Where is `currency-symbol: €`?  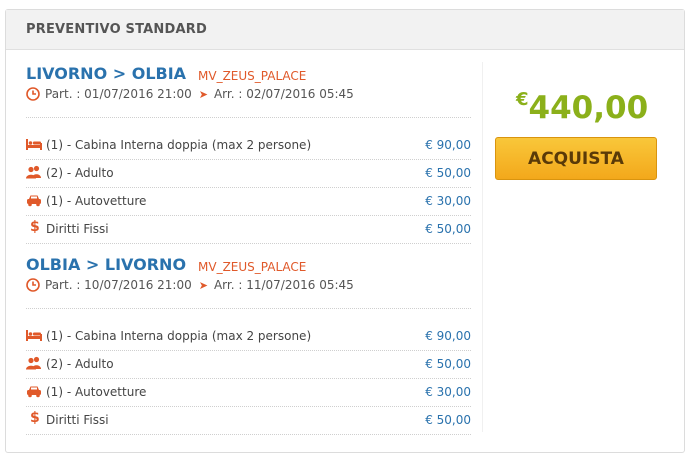
currency-symbol: € is located at coordinates (522, 99).